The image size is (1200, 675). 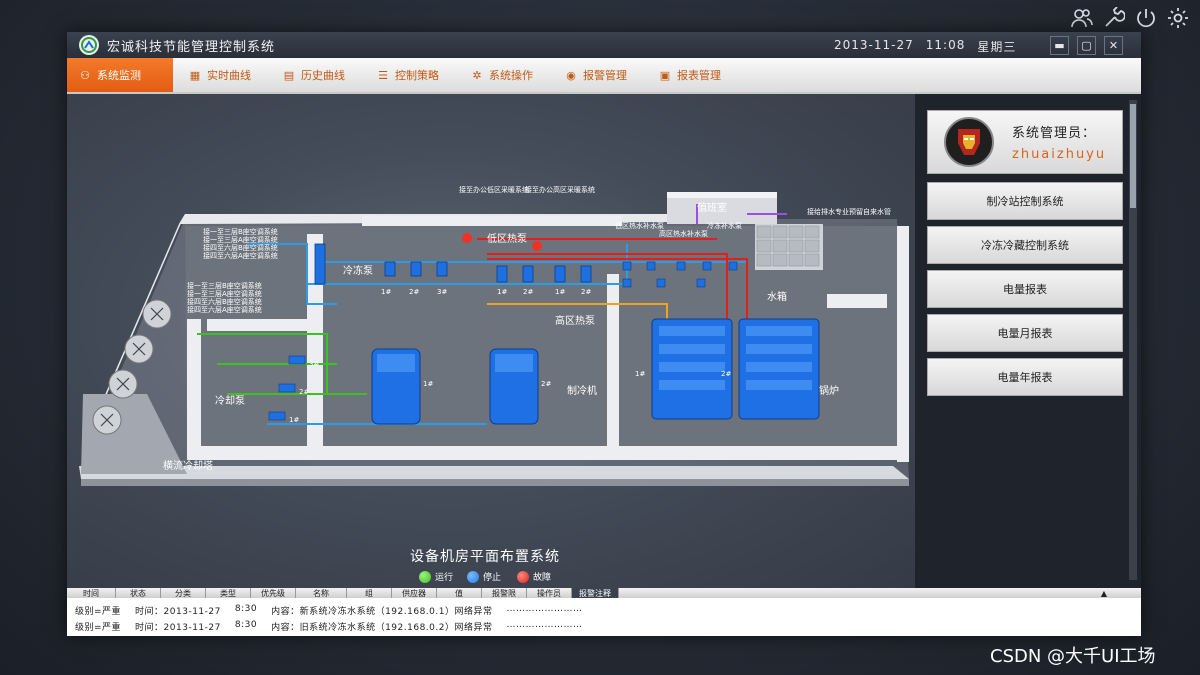 What do you see at coordinates (382, 612) in the screenshot?
I see `log-content: 内容：新系统冷冻水系统（192.168.0.1）网络异常` at bounding box center [382, 612].